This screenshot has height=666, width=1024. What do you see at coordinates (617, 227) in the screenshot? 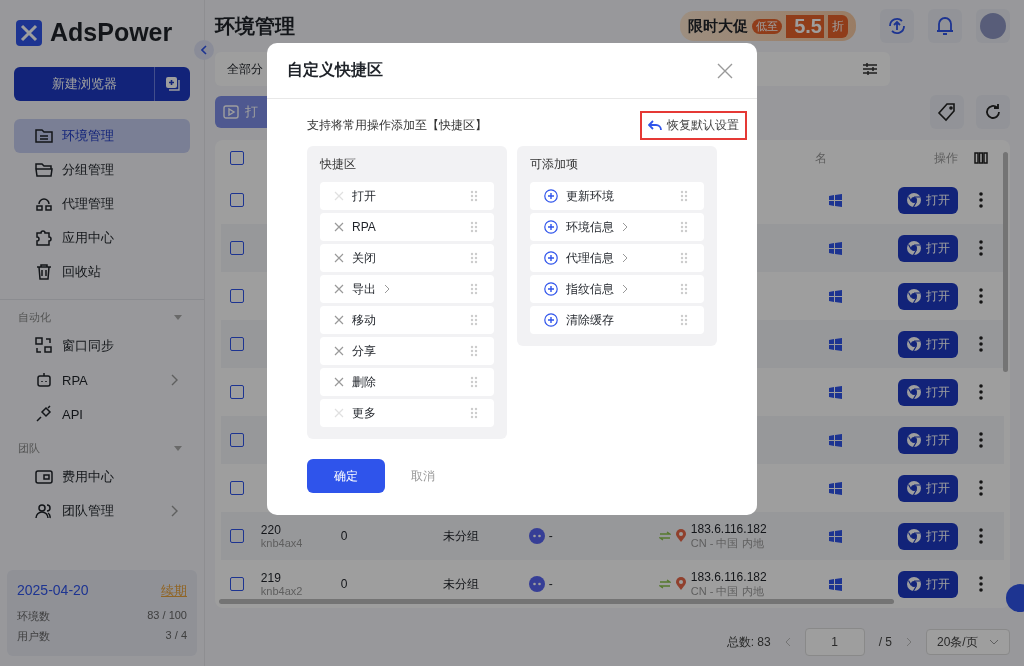
I see `available-item: 环境信息` at bounding box center [617, 227].